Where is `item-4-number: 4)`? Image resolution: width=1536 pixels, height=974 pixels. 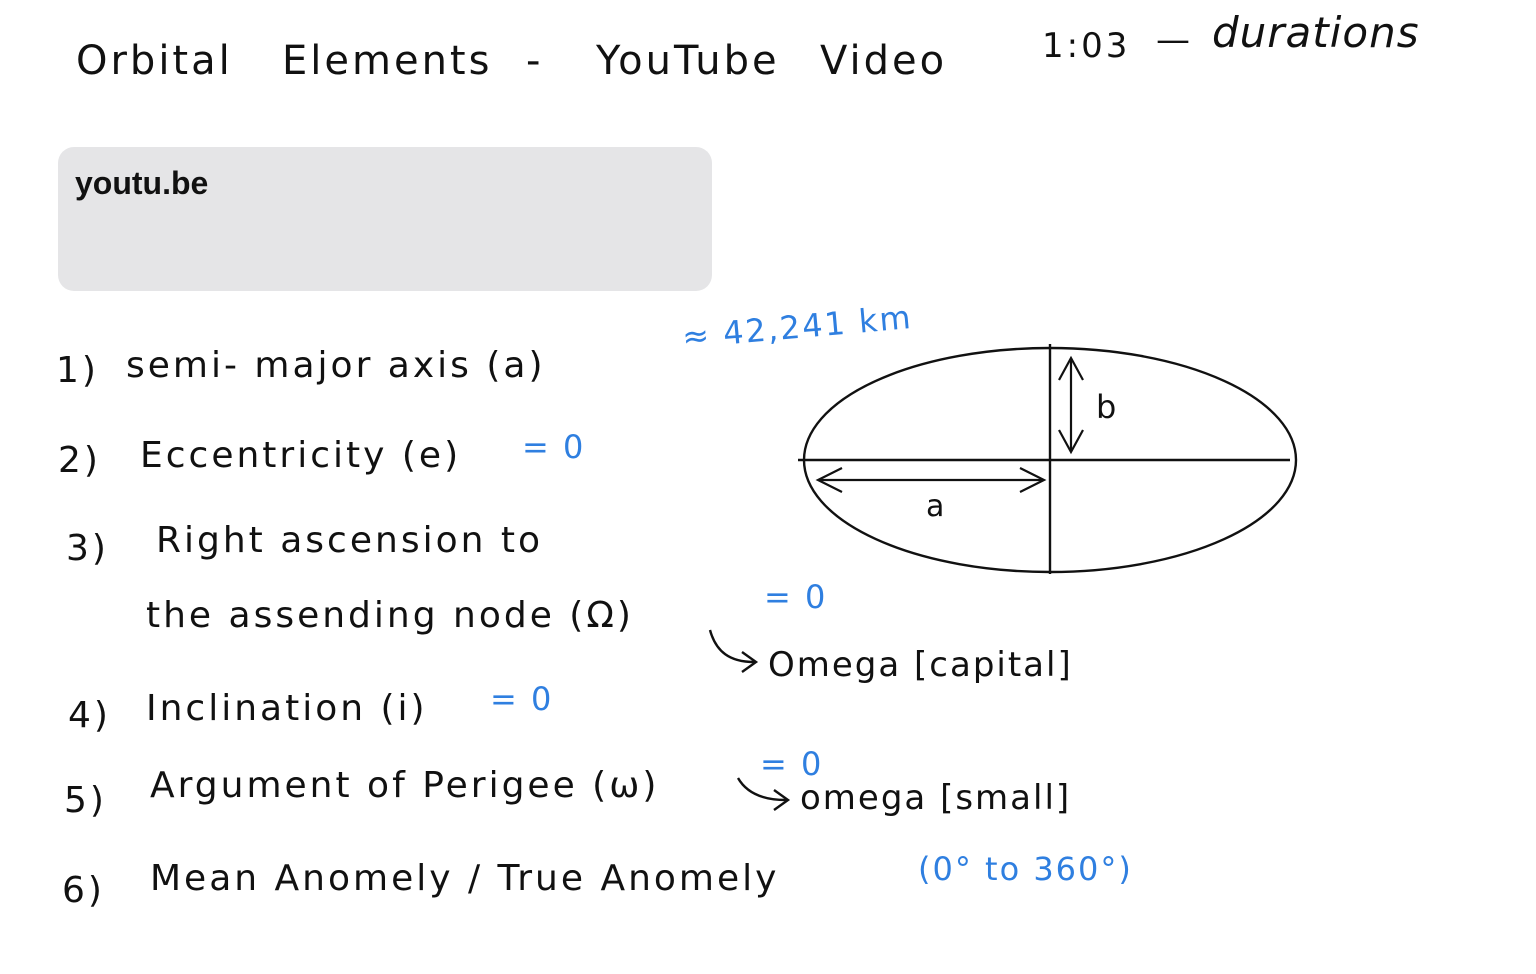 item-4-number: 4) is located at coordinates (89, 715).